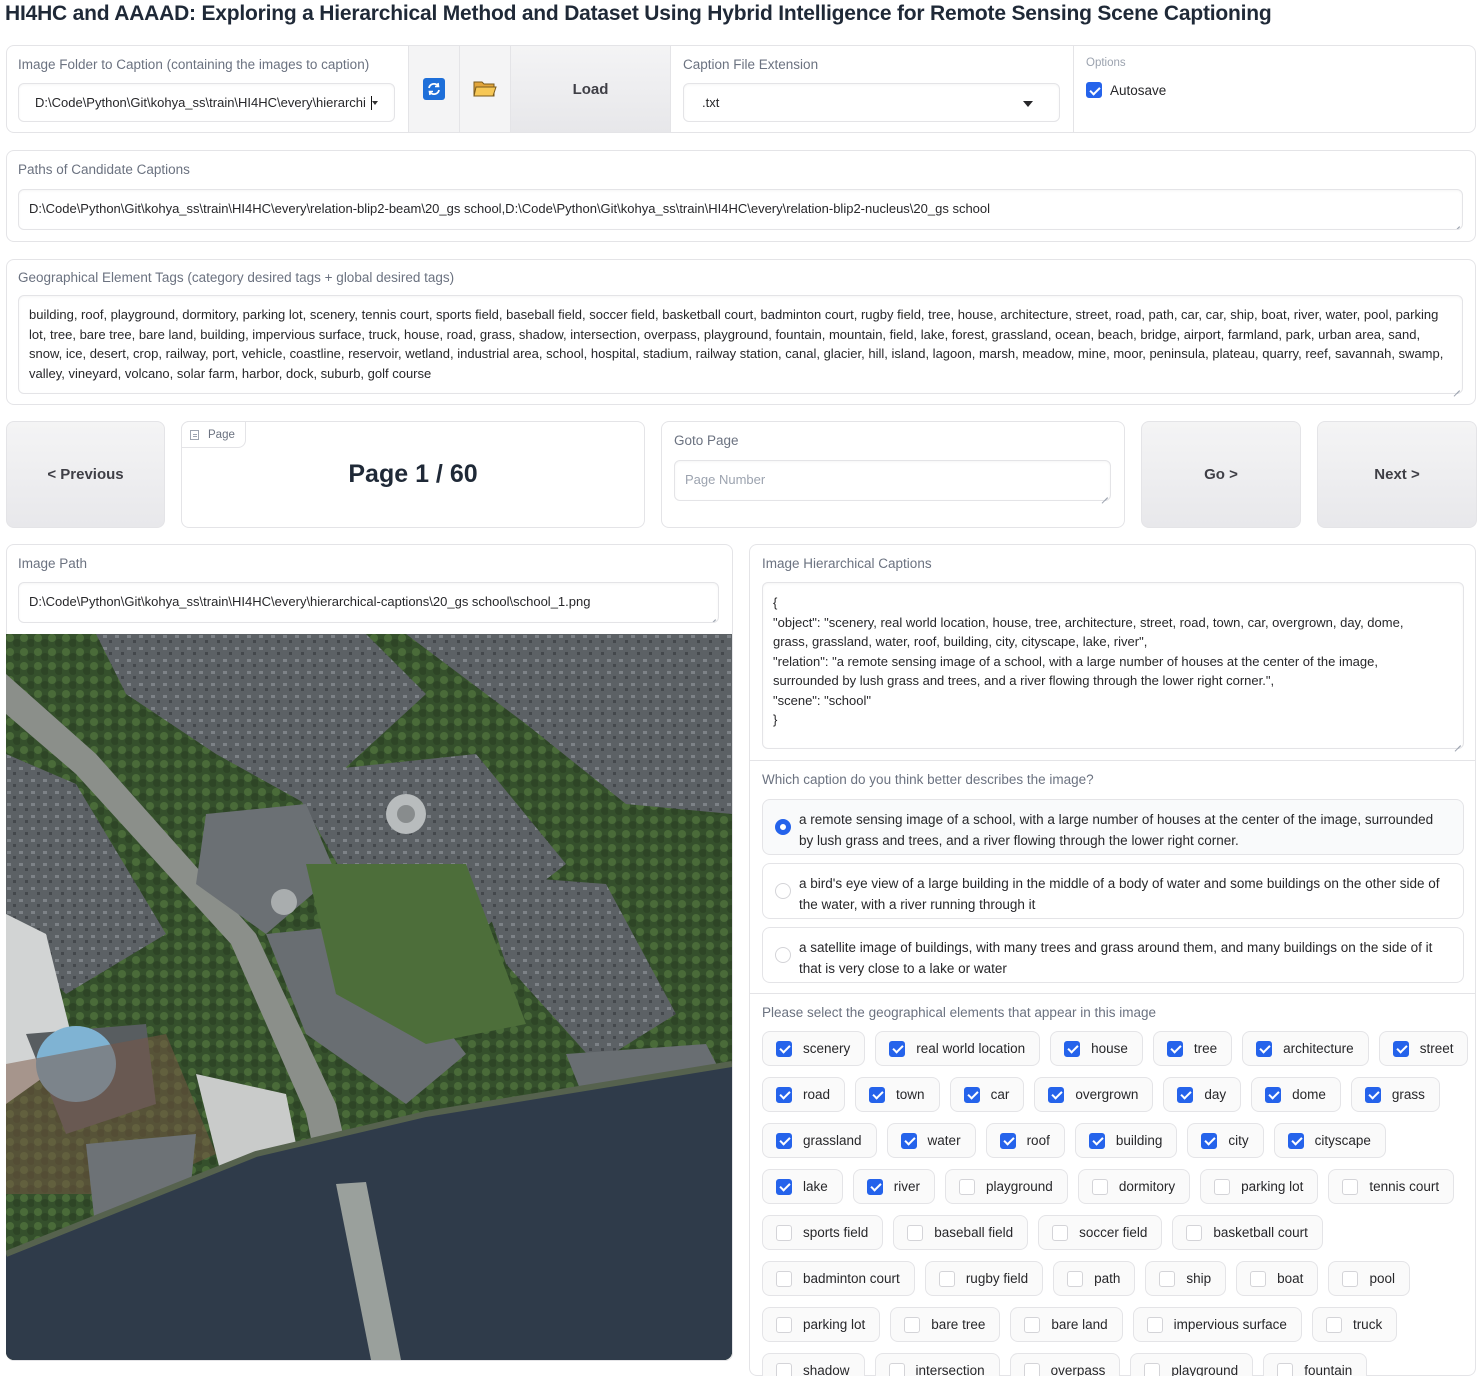 Image resolution: width=1481 pixels, height=1376 pixels. Describe the element at coordinates (775, 602) in the screenshot. I see `hier-line: {` at that location.